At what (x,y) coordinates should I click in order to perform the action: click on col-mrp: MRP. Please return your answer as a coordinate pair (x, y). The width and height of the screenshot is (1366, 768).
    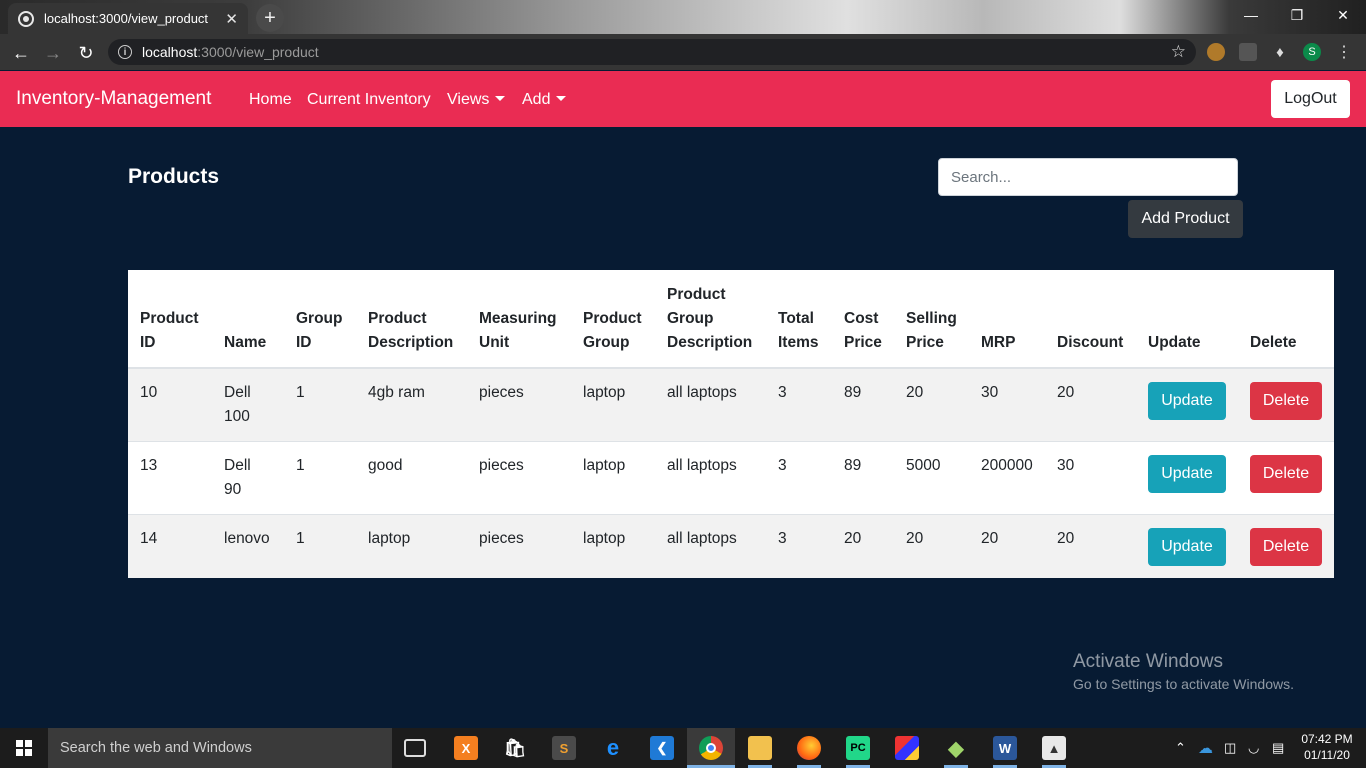
    Looking at the image, I should click on (1007, 319).